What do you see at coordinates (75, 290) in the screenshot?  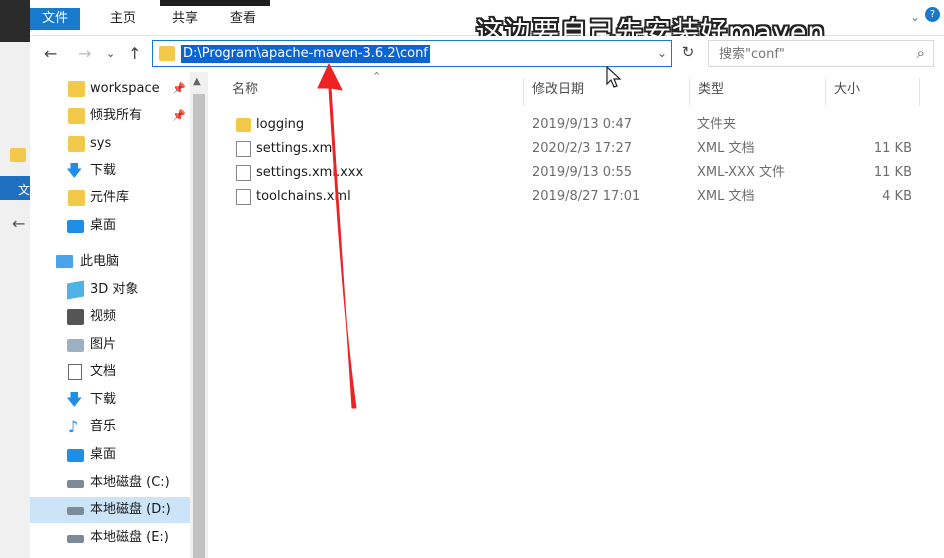 I see `cube-icon` at bounding box center [75, 290].